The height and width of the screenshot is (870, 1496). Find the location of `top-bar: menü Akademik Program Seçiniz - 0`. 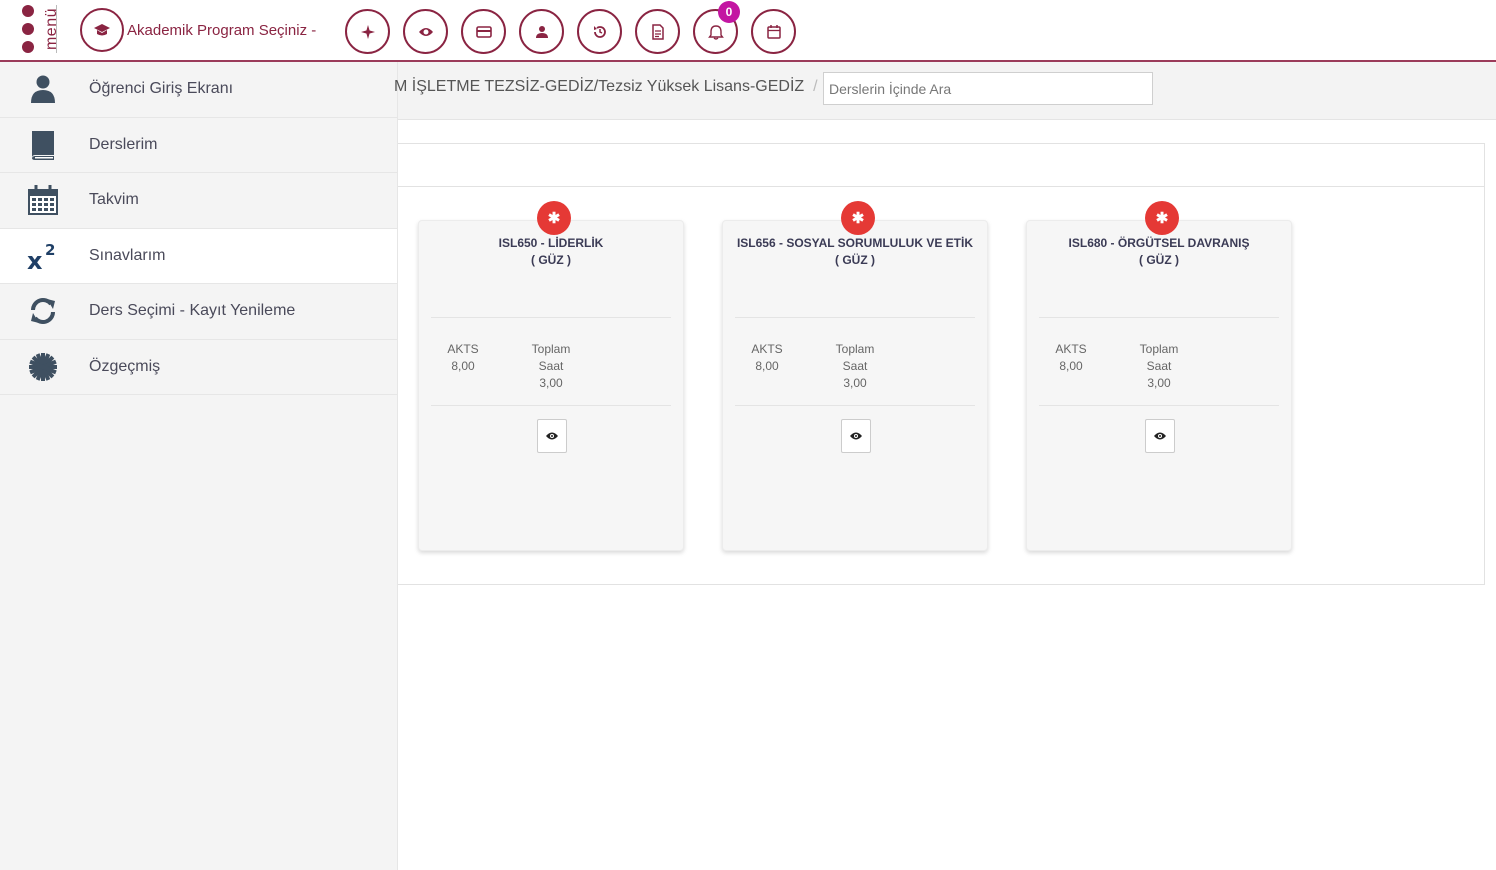

top-bar: menü Akademik Program Seçiniz - 0 is located at coordinates (748, 31).